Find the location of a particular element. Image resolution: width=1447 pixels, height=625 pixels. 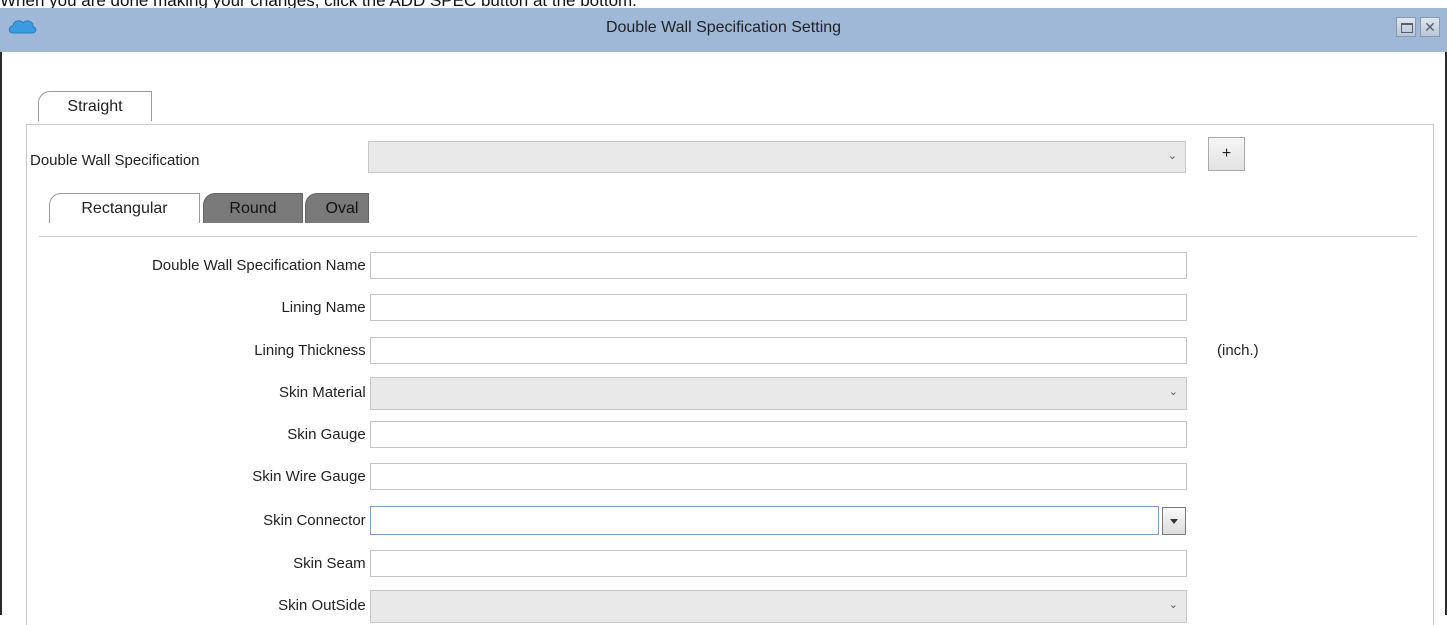

spec-selector-combo: ⌄ is located at coordinates (777, 157).